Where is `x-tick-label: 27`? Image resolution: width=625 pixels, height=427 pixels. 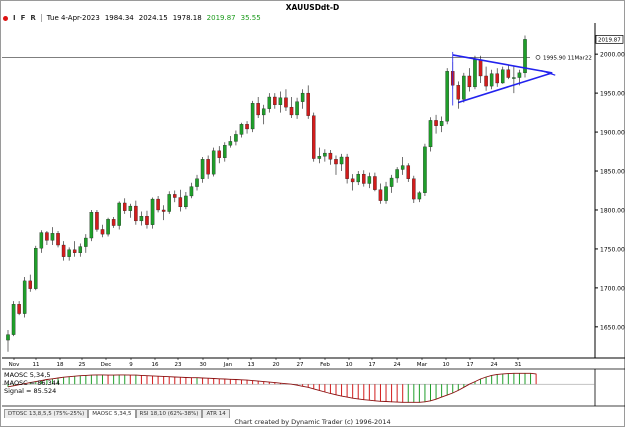 x-tick-label: 27 is located at coordinates (300, 365).